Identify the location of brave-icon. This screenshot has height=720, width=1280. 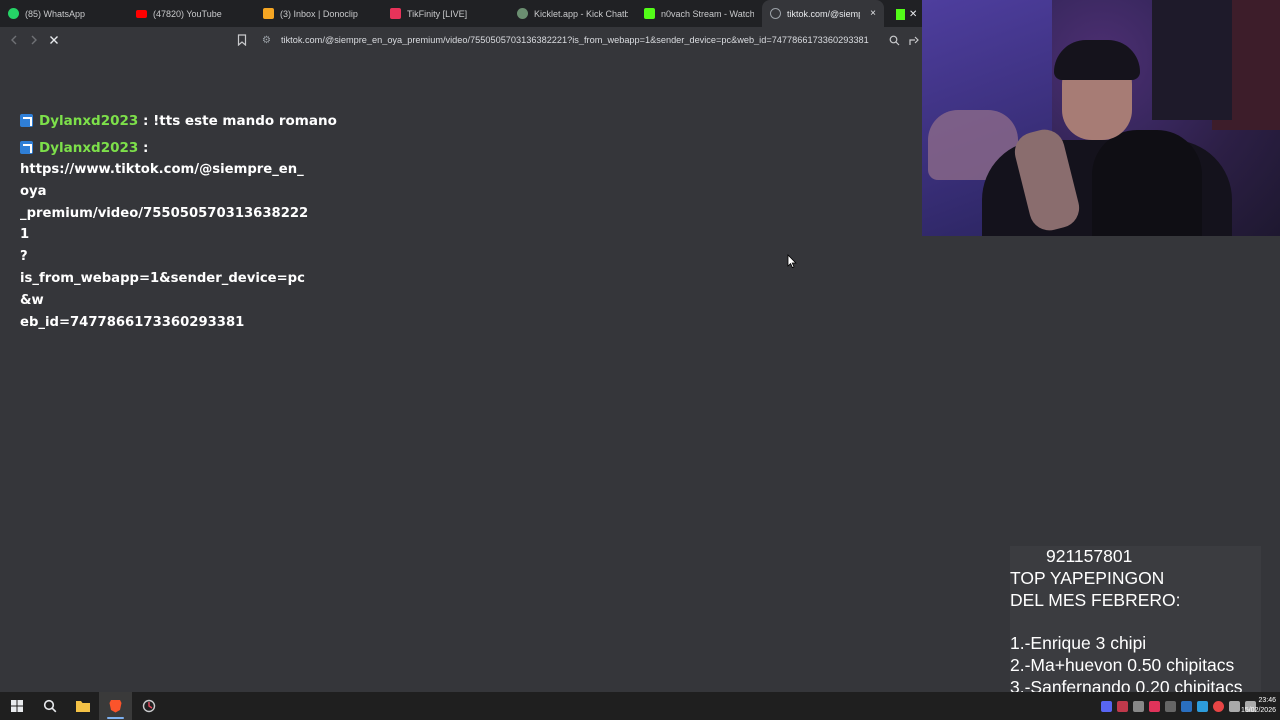
(115, 706).